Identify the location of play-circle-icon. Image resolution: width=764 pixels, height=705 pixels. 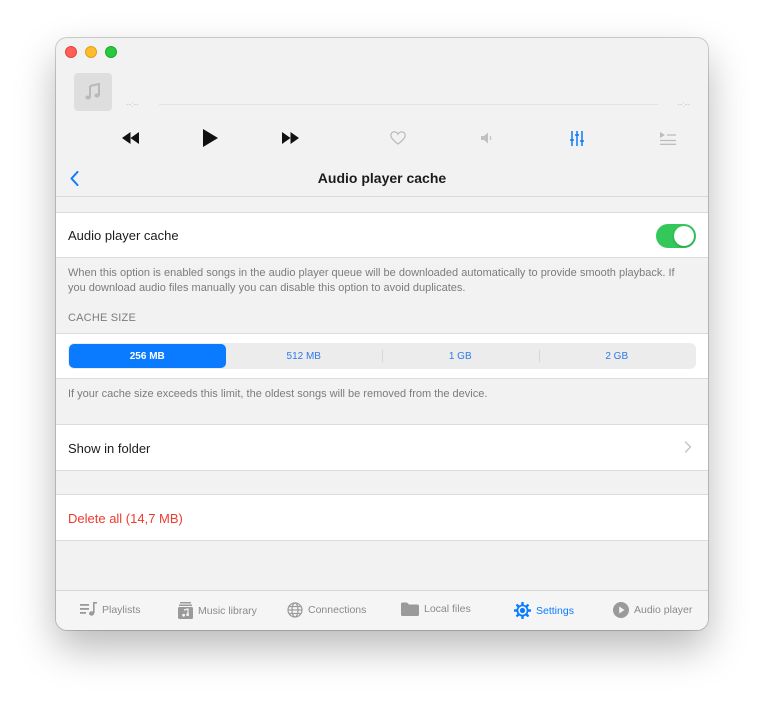
(621, 610).